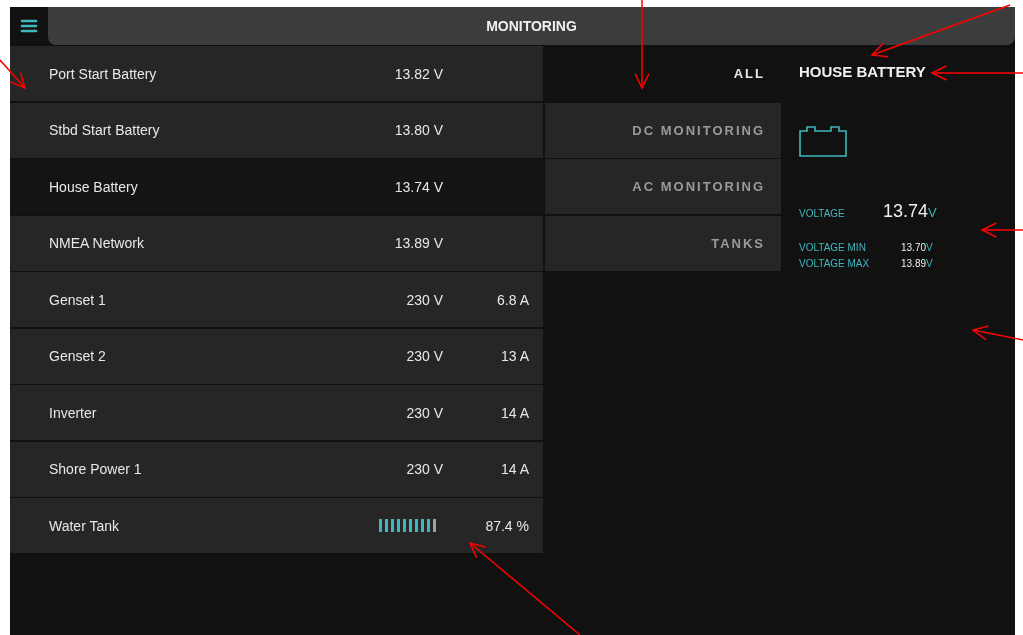 The height and width of the screenshot is (635, 1023). What do you see at coordinates (663, 243) in the screenshot?
I see `category-tab: TANKS` at bounding box center [663, 243].